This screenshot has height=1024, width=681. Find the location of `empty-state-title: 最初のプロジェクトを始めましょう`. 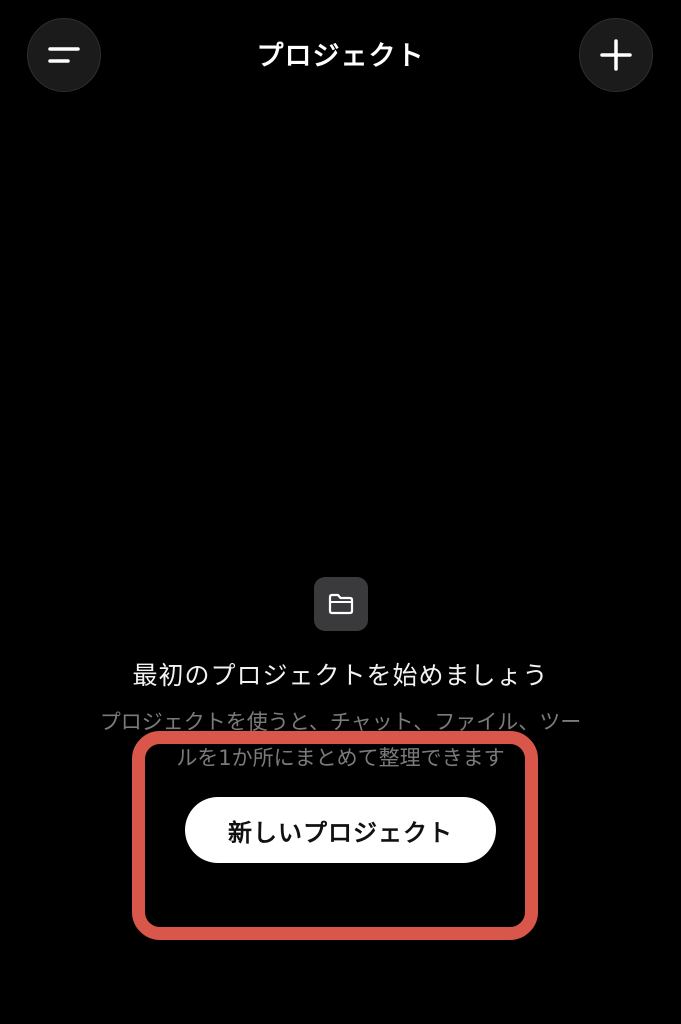

empty-state-title: 最初のプロジェクトを始めましょう is located at coordinates (340, 675).